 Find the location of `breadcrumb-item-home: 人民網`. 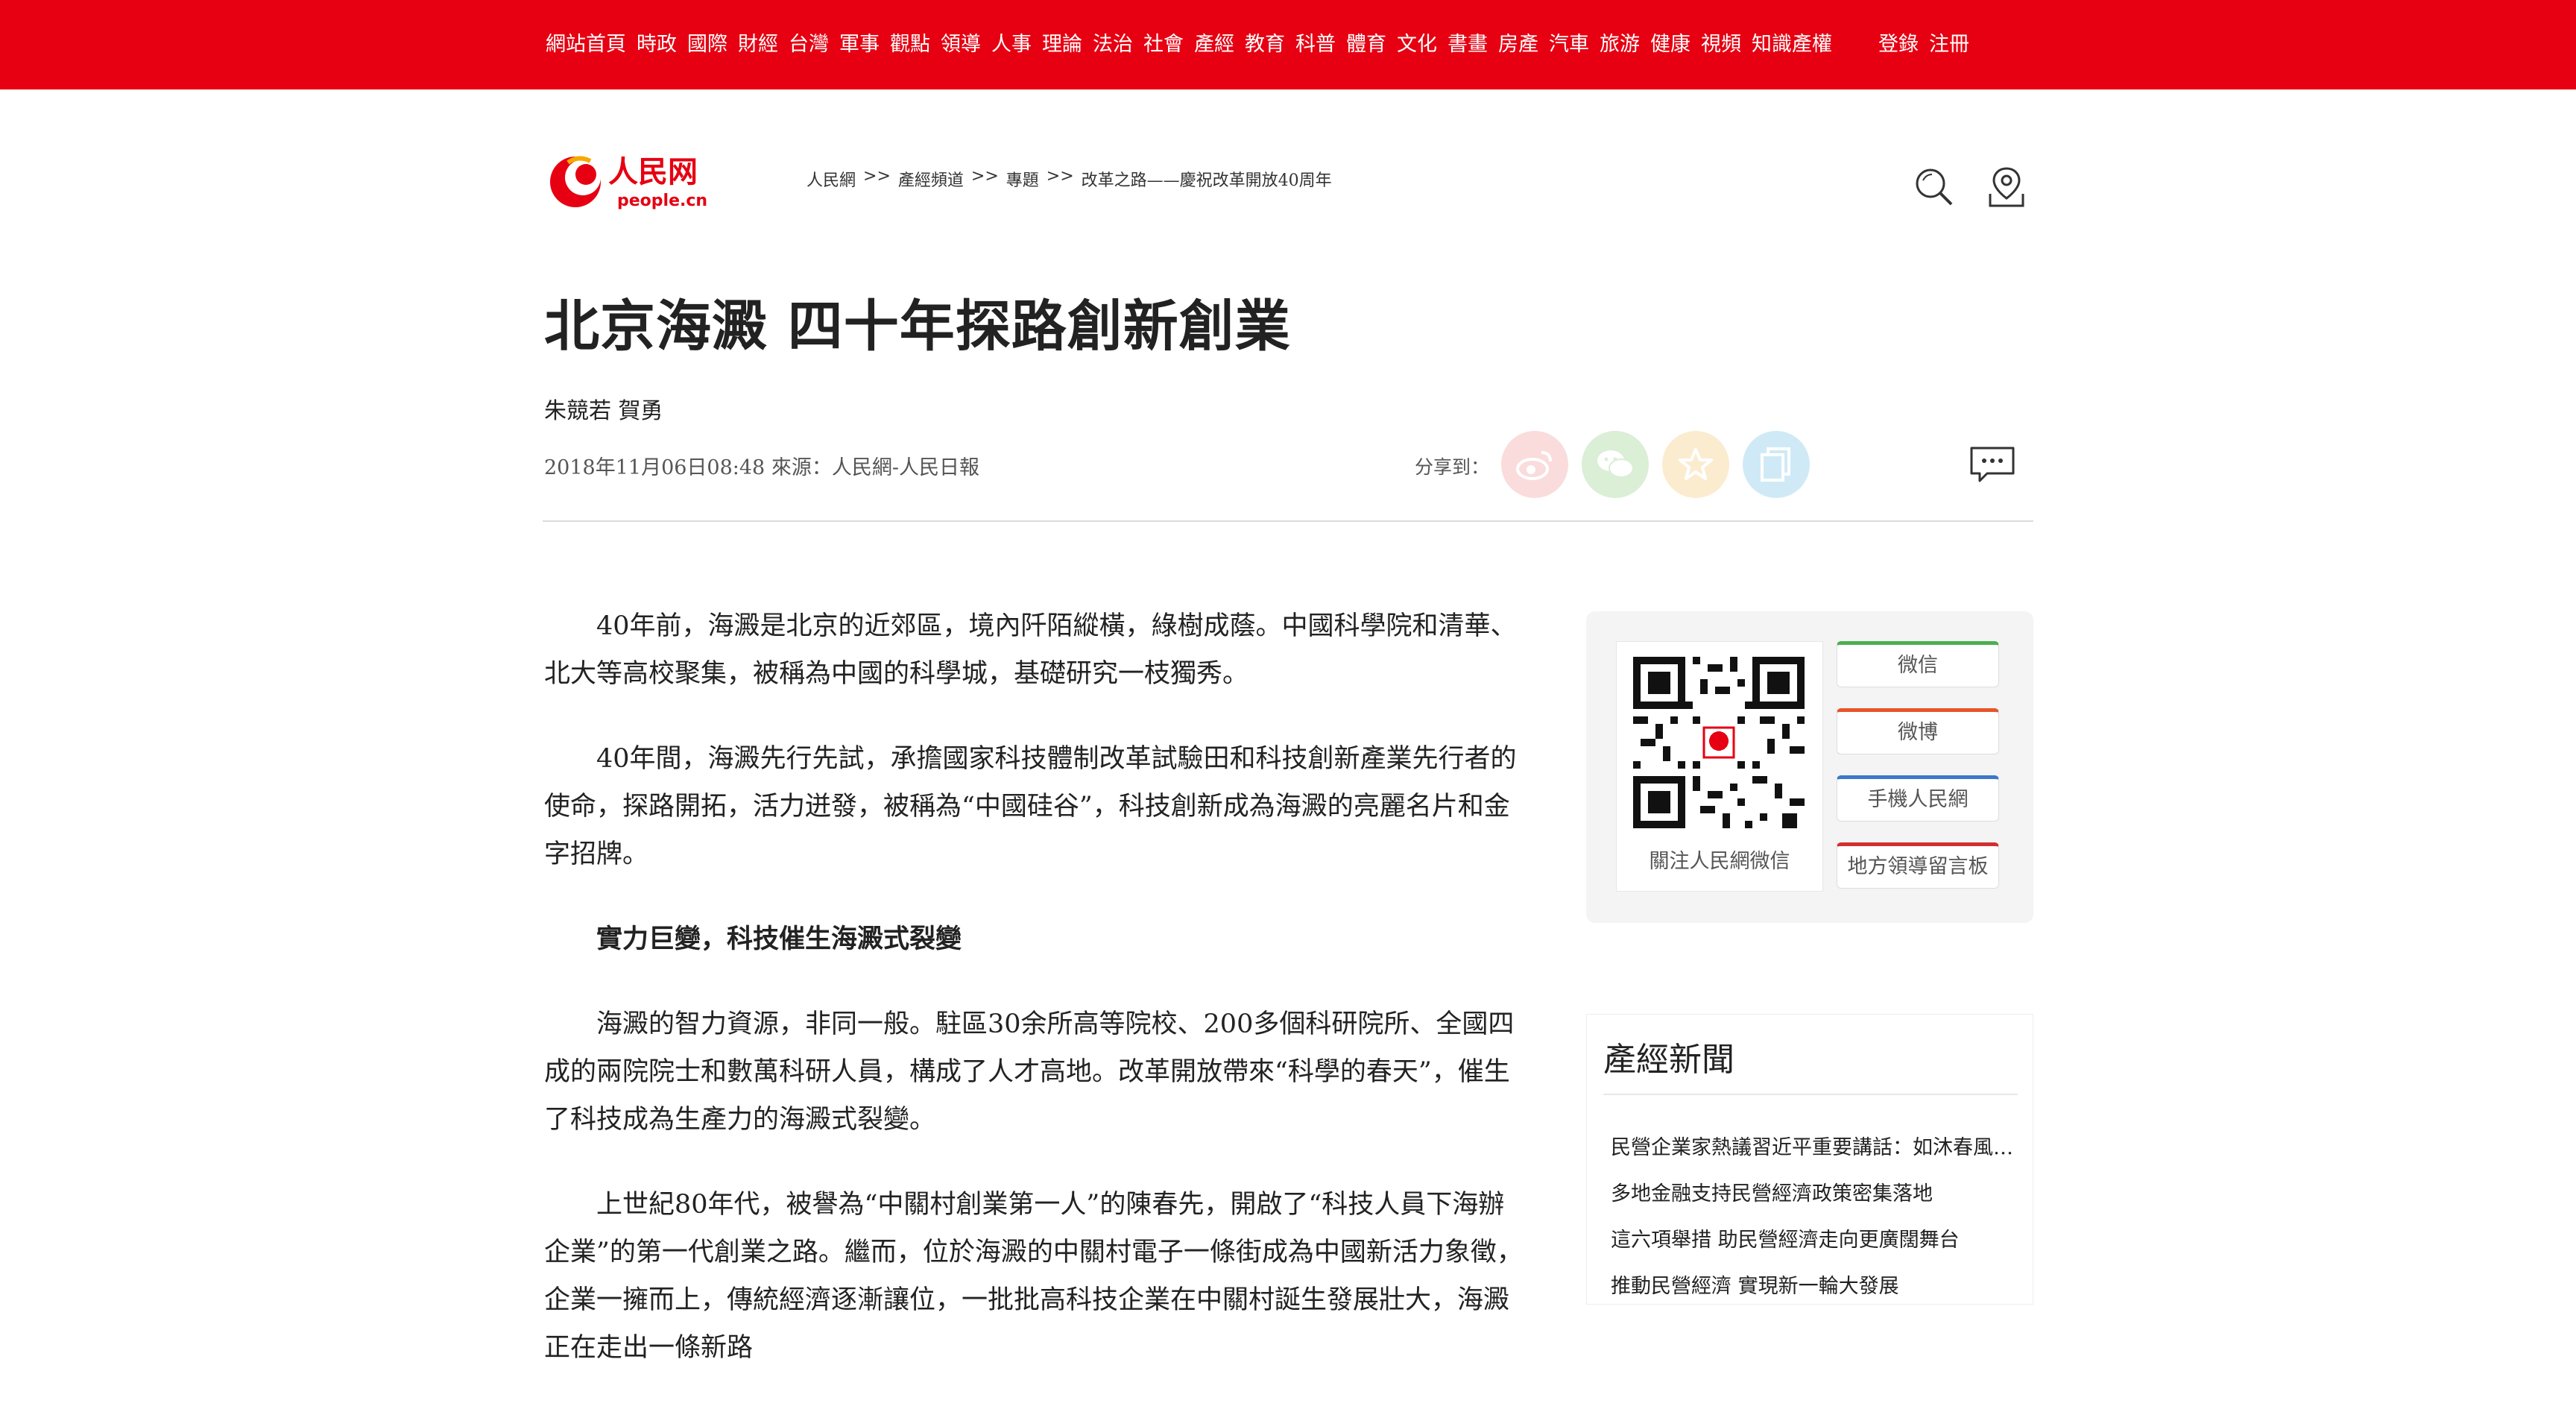

breadcrumb-item-home: 人民網 is located at coordinates (831, 179).